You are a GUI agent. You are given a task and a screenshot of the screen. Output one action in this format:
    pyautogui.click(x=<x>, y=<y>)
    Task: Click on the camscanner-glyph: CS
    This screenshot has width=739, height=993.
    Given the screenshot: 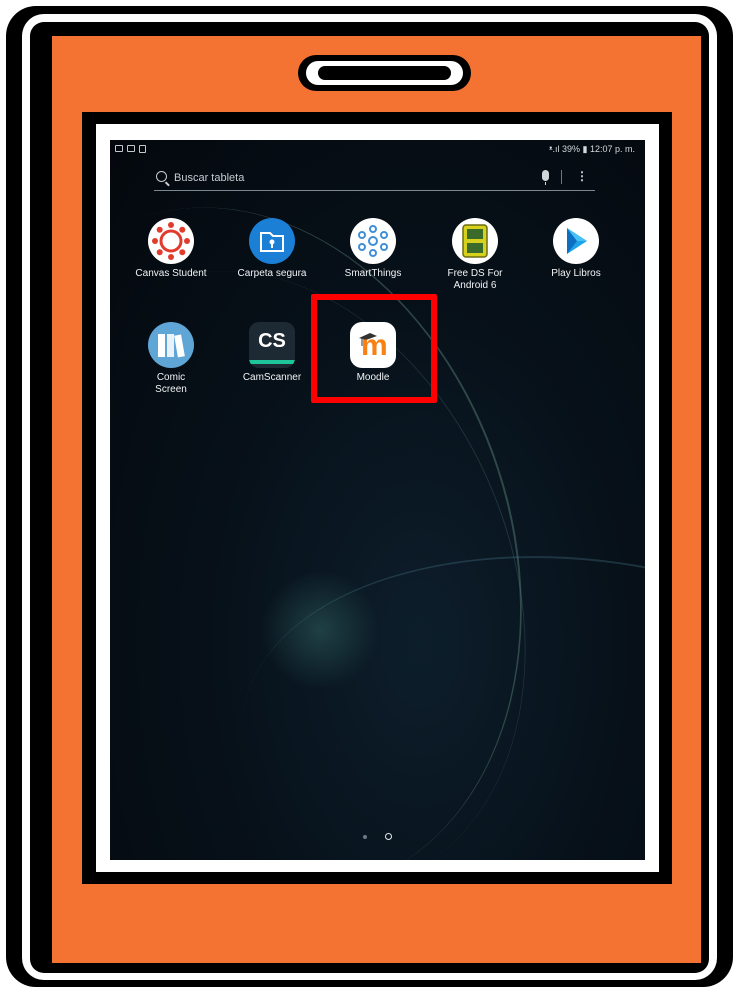 What is the action you would take?
    pyautogui.click(x=272, y=341)
    